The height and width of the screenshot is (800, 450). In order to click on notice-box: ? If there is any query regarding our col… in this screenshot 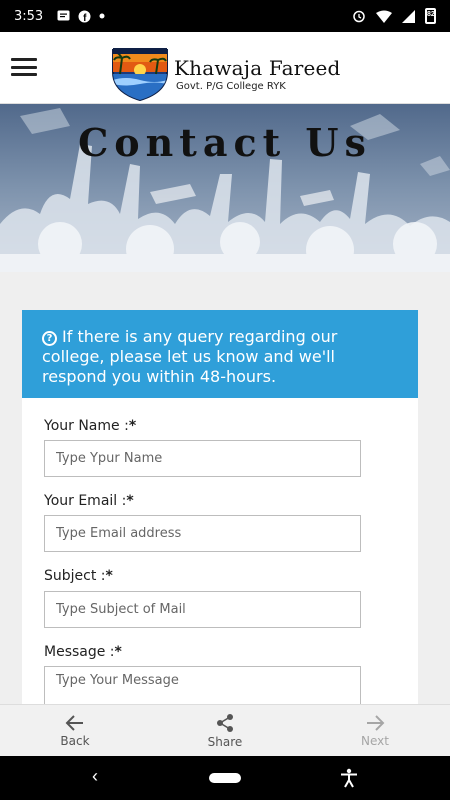, I will do `click(220, 354)`.